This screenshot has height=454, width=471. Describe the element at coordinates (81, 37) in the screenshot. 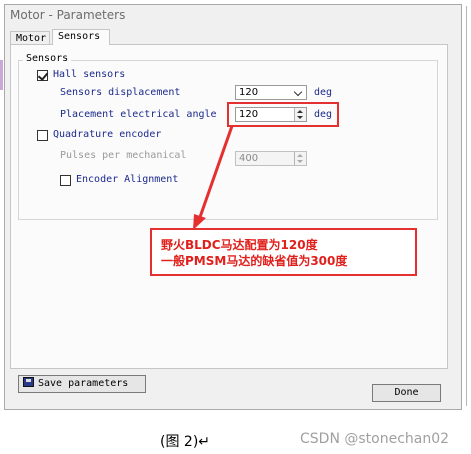

I see `tab-sensors: Sensors` at that location.